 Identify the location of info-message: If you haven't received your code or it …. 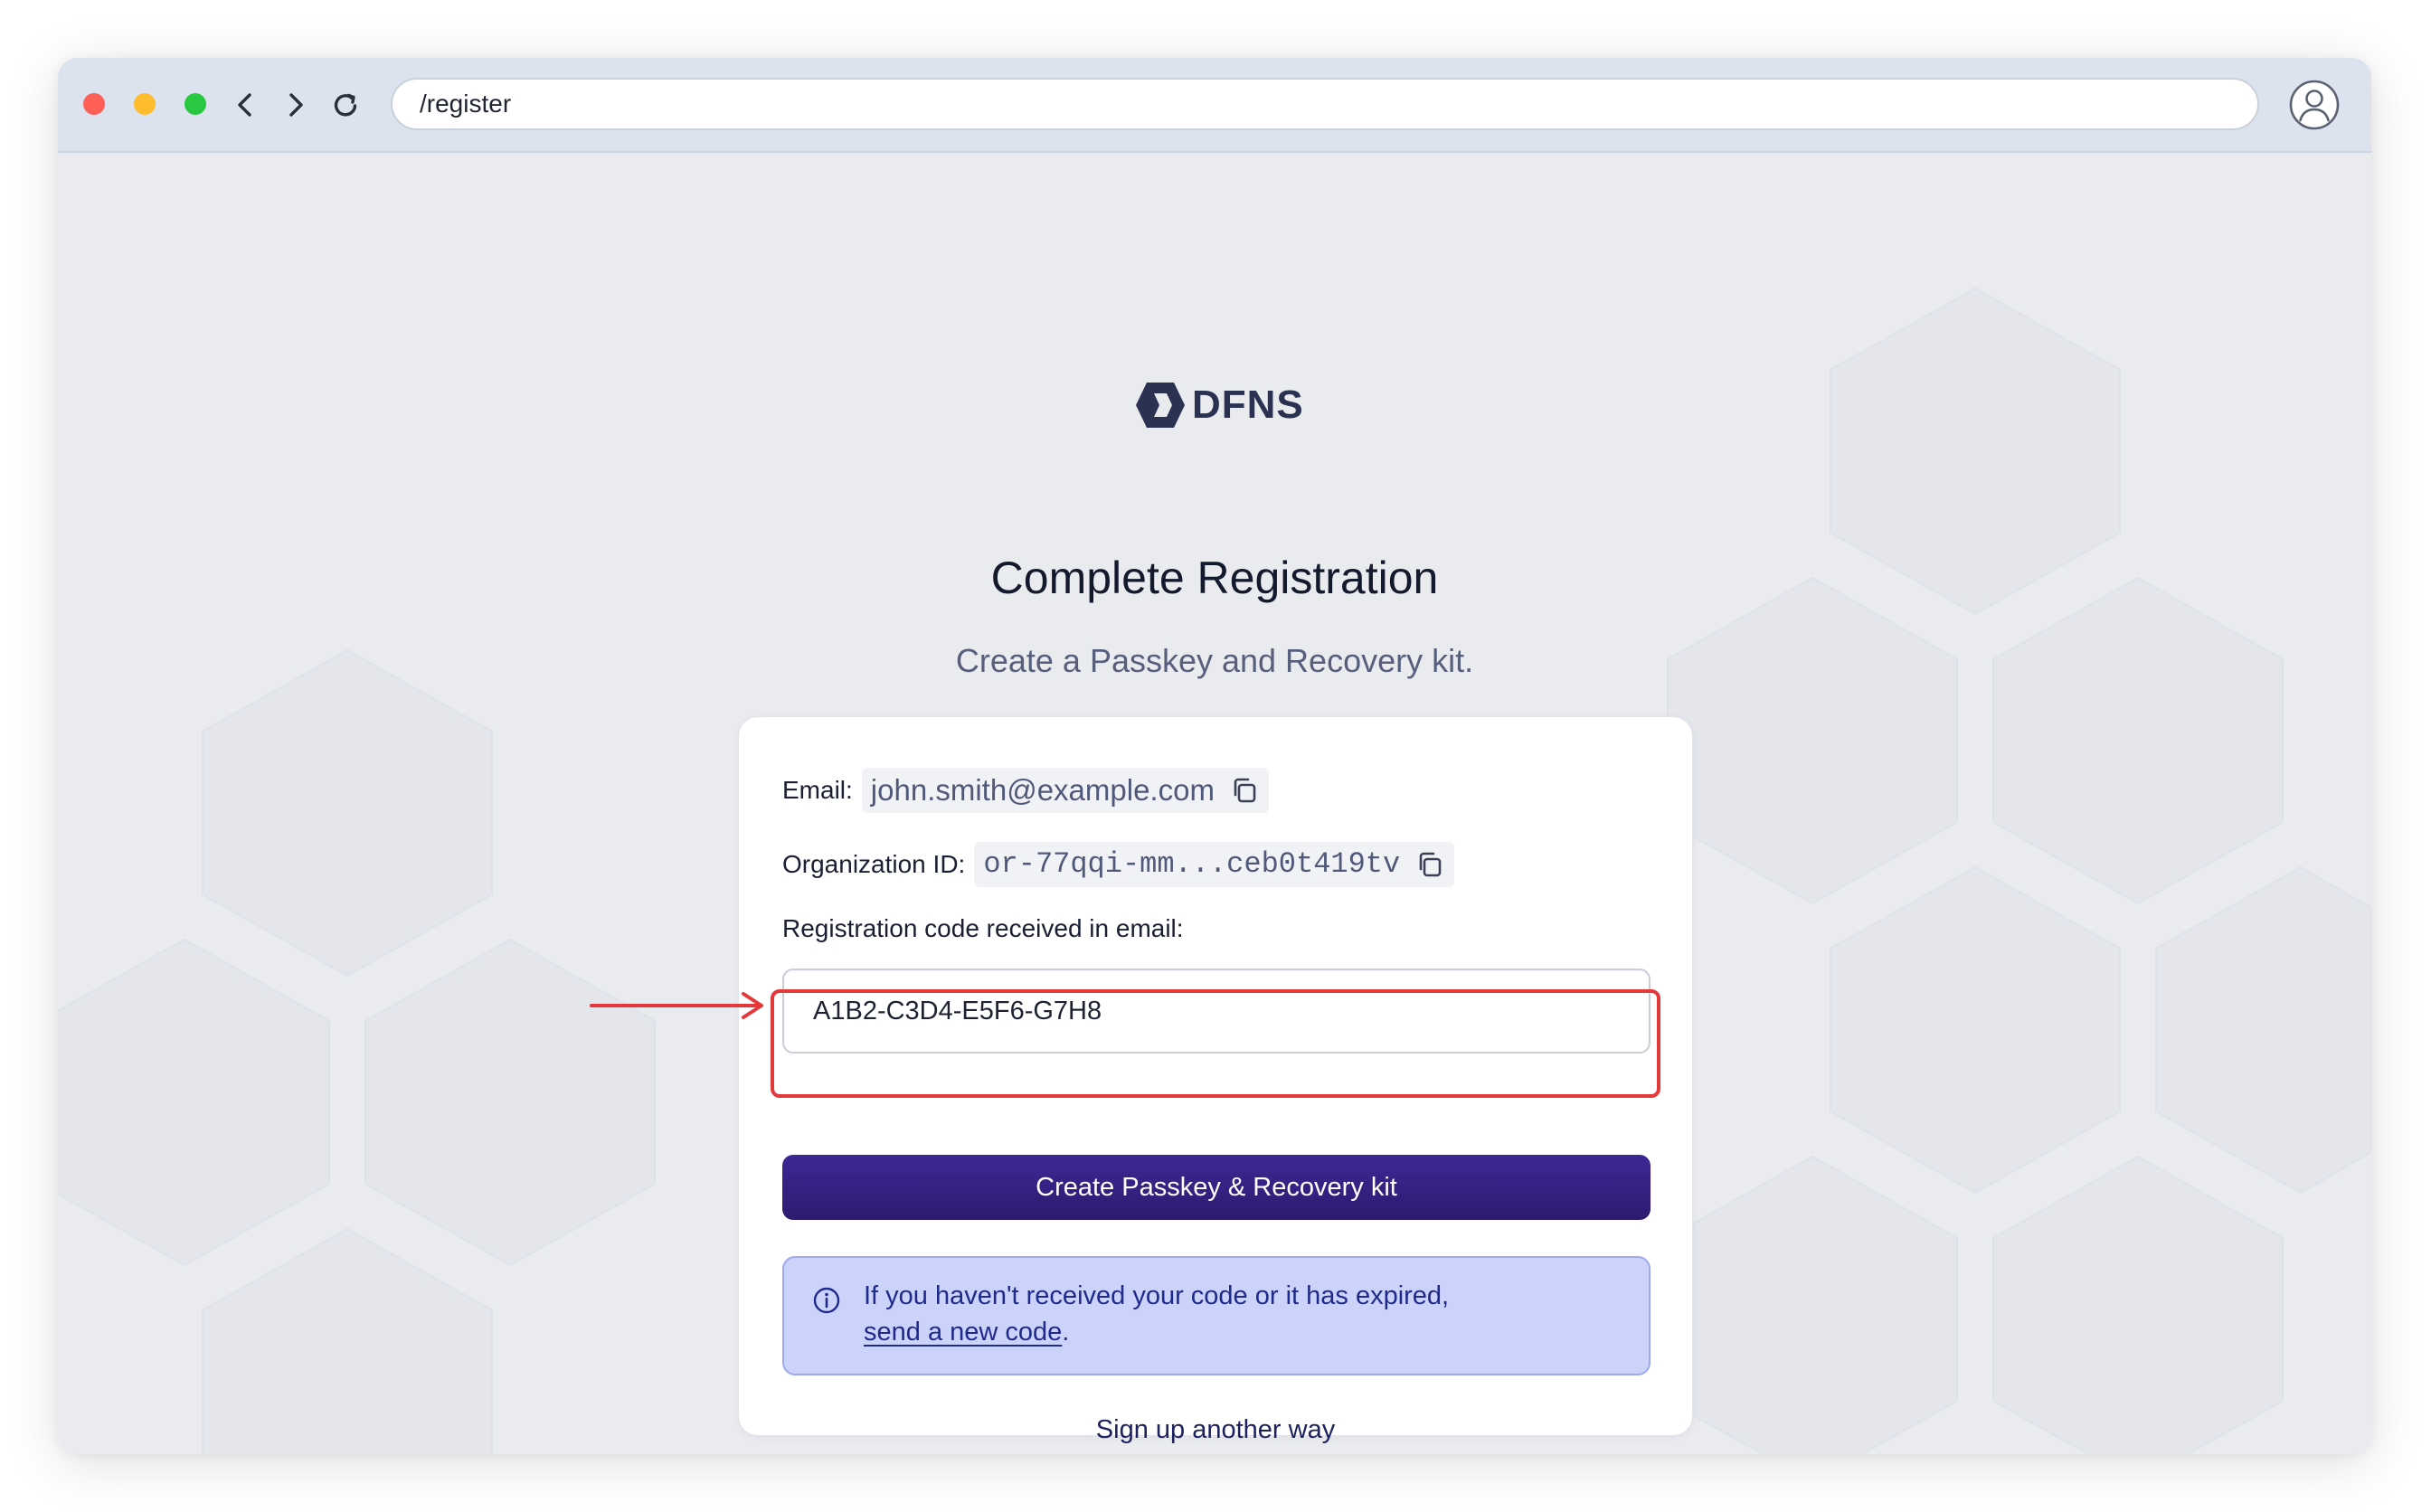
(1243, 1314).